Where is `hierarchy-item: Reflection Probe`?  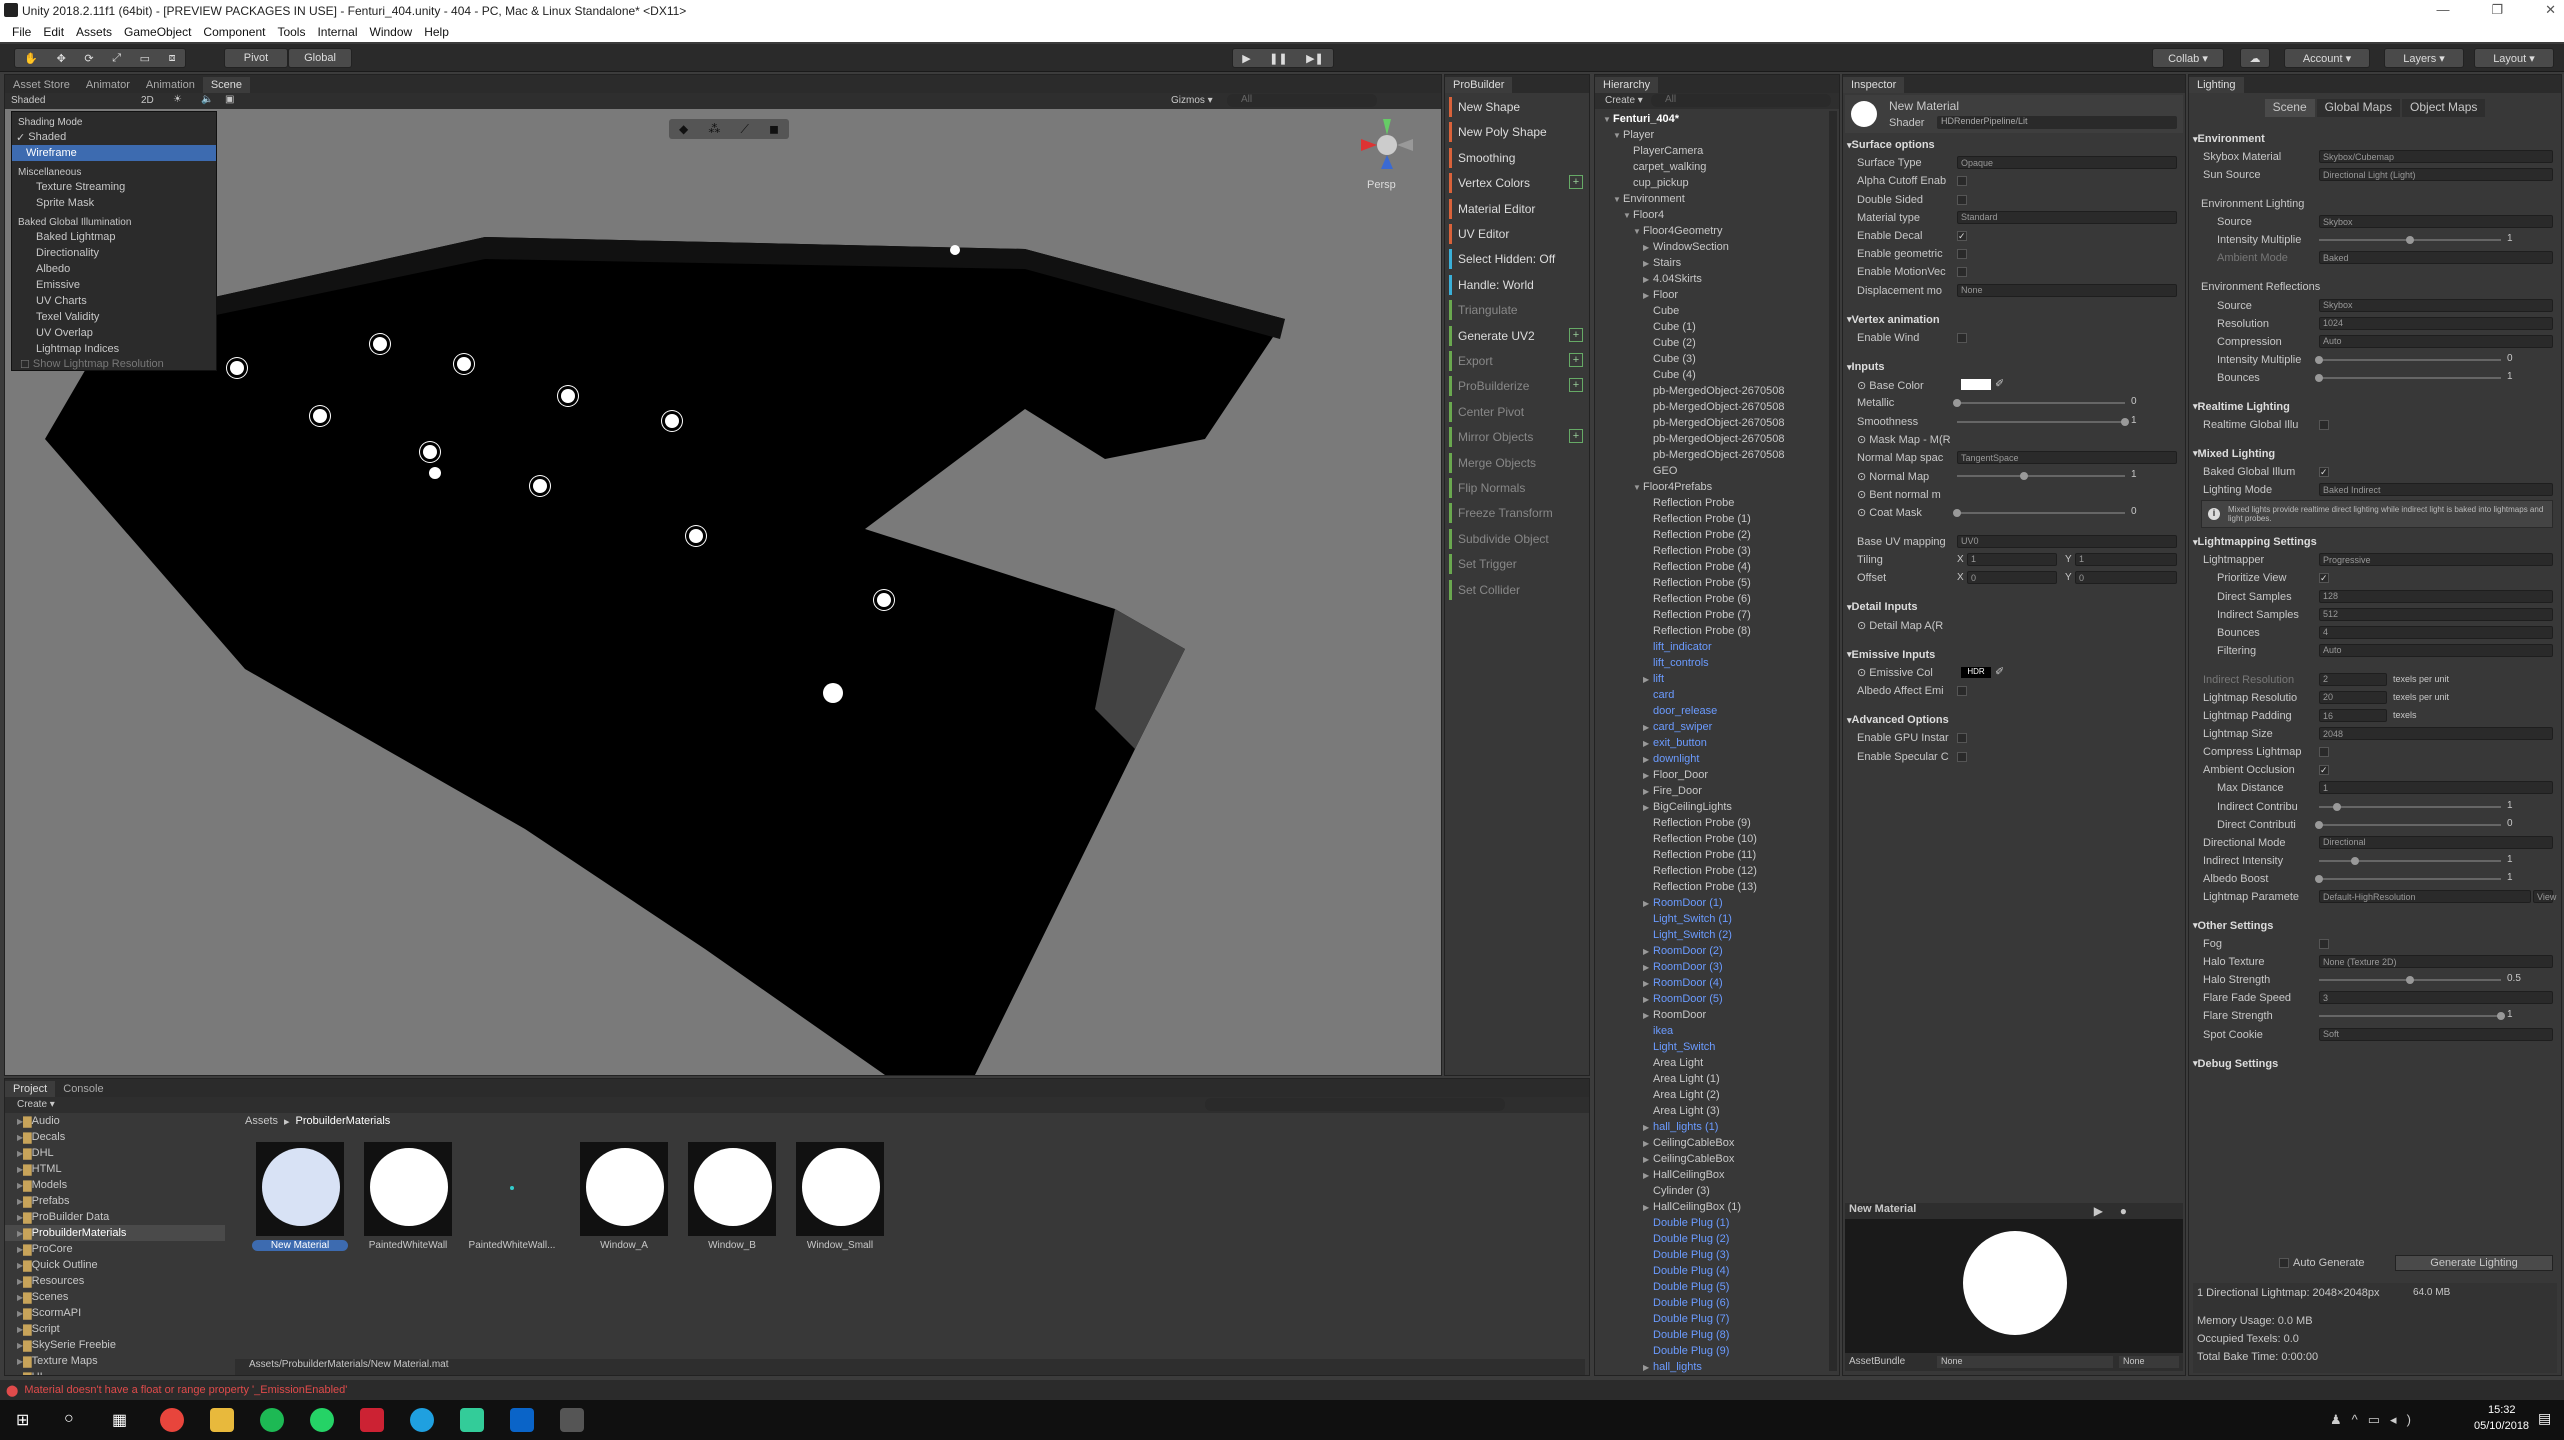
hierarchy-item: Reflection Probe is located at coordinates (1711, 503).